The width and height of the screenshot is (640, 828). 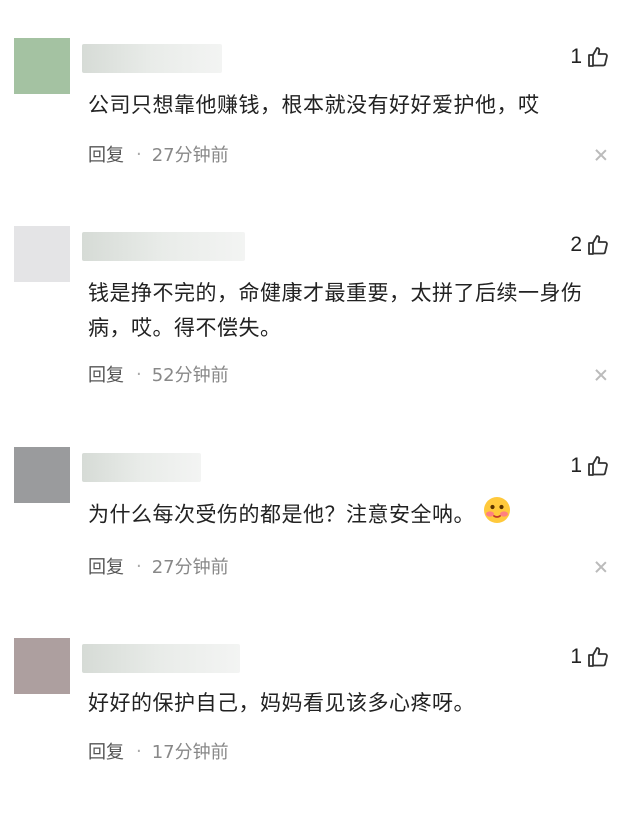 I want to click on timestamp: 52分钟前, so click(x=190, y=375).